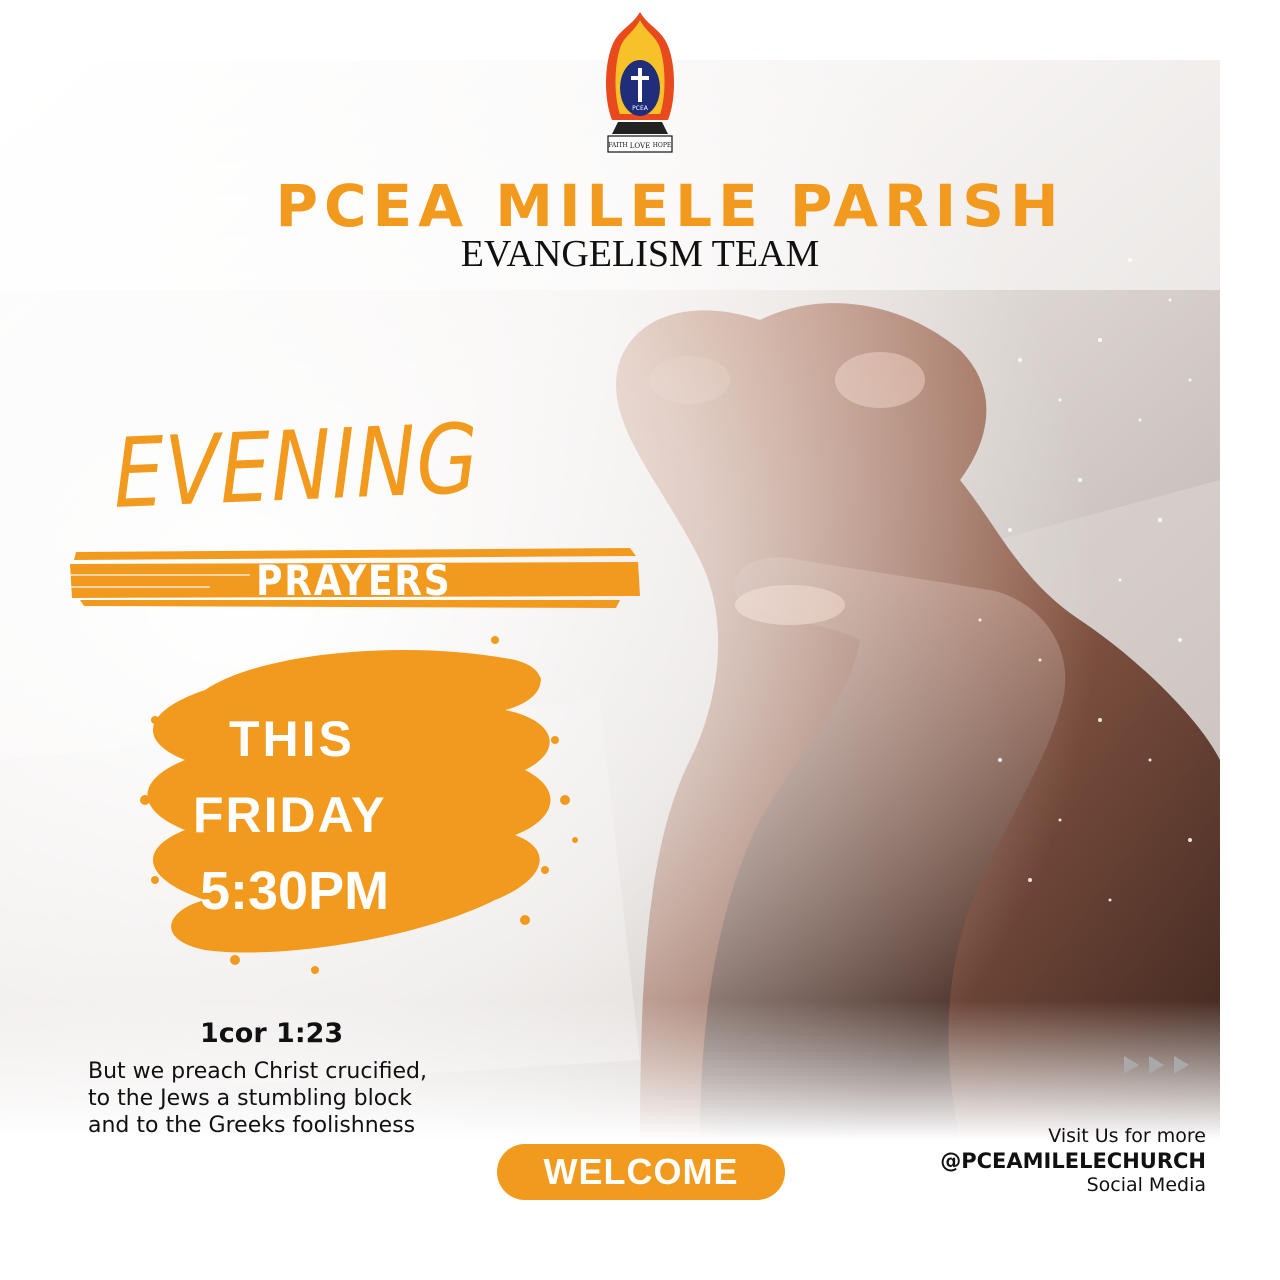 The height and width of the screenshot is (1280, 1280). I want to click on page-subtitle: EVANGELISM TEAM, so click(640, 254).